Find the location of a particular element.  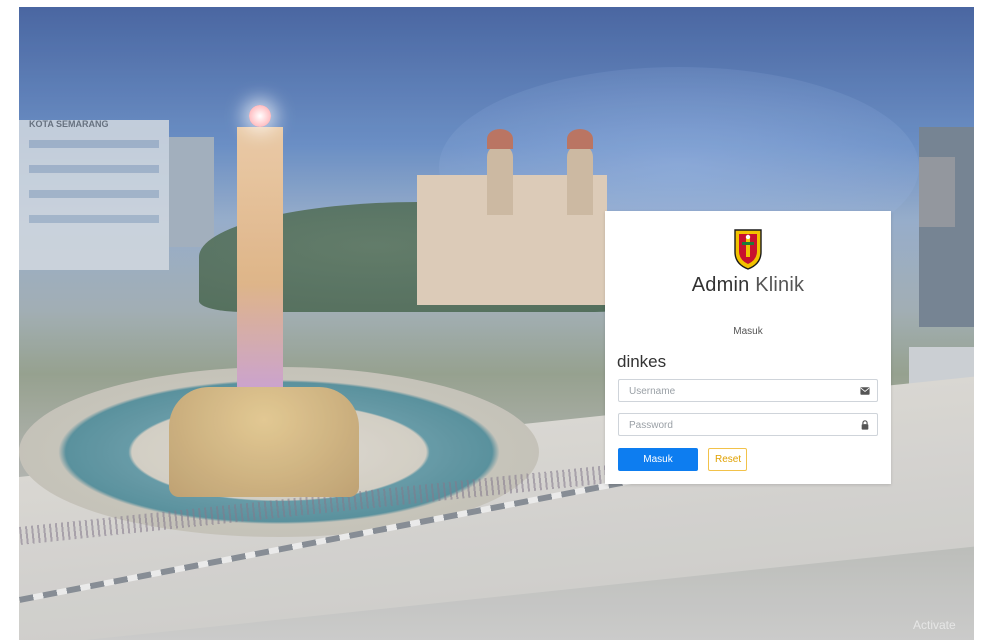

login-card: Admin Klinik Masuk dinkes Masuk Reset is located at coordinates (748, 347).